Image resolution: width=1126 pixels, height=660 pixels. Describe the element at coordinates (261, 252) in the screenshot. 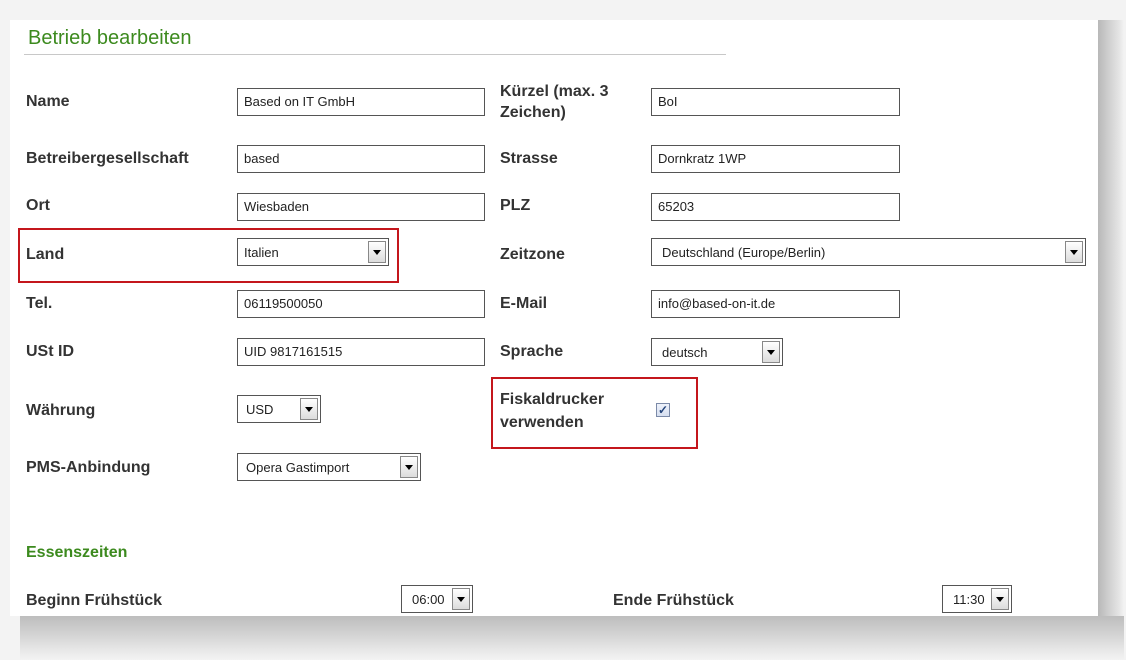

I see `land-select-value: Italien` at that location.